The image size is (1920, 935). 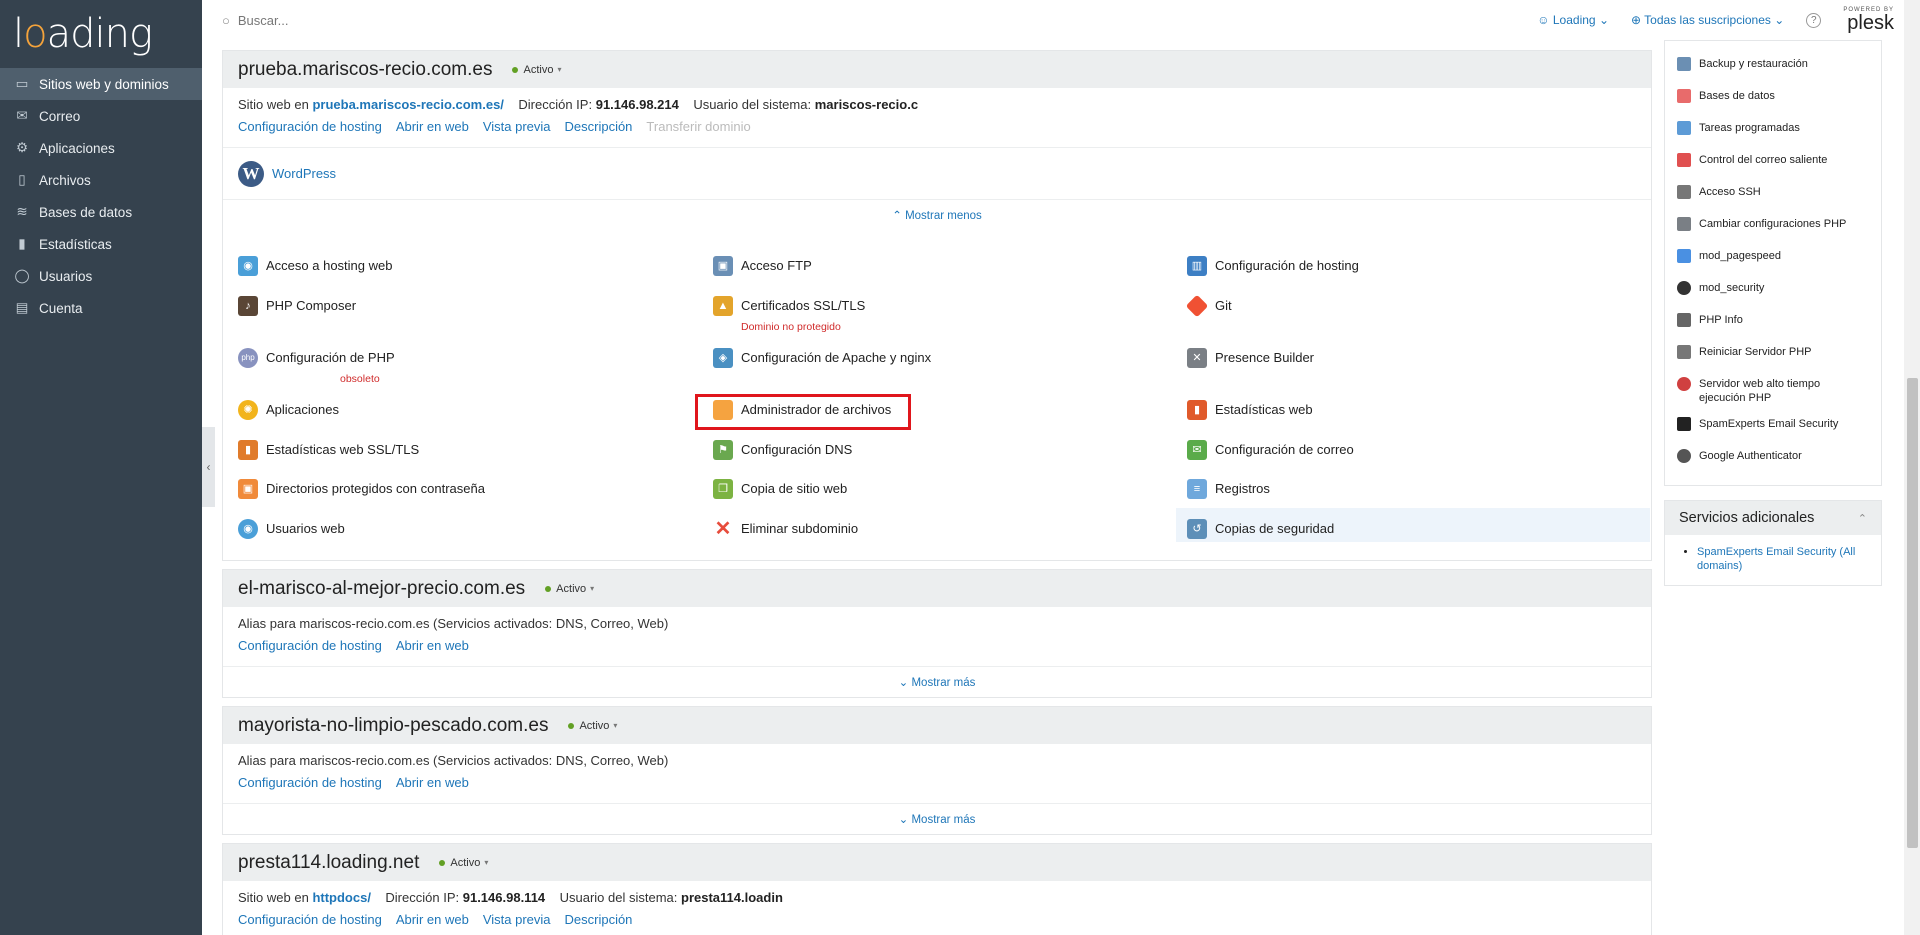 I want to click on php-icon: php, so click(x=248, y=358).